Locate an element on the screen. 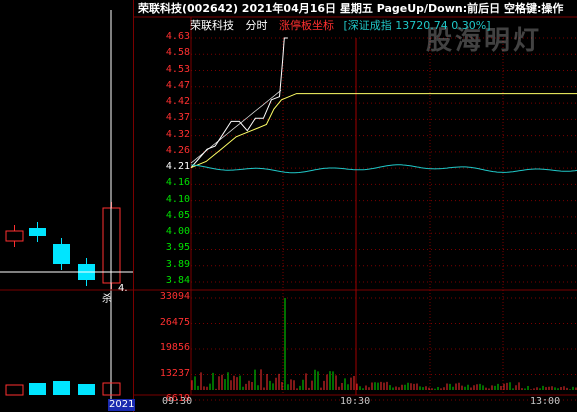 The height and width of the screenshot is (412, 577). price-tick-label: 4.42 is located at coordinates (177, 102).